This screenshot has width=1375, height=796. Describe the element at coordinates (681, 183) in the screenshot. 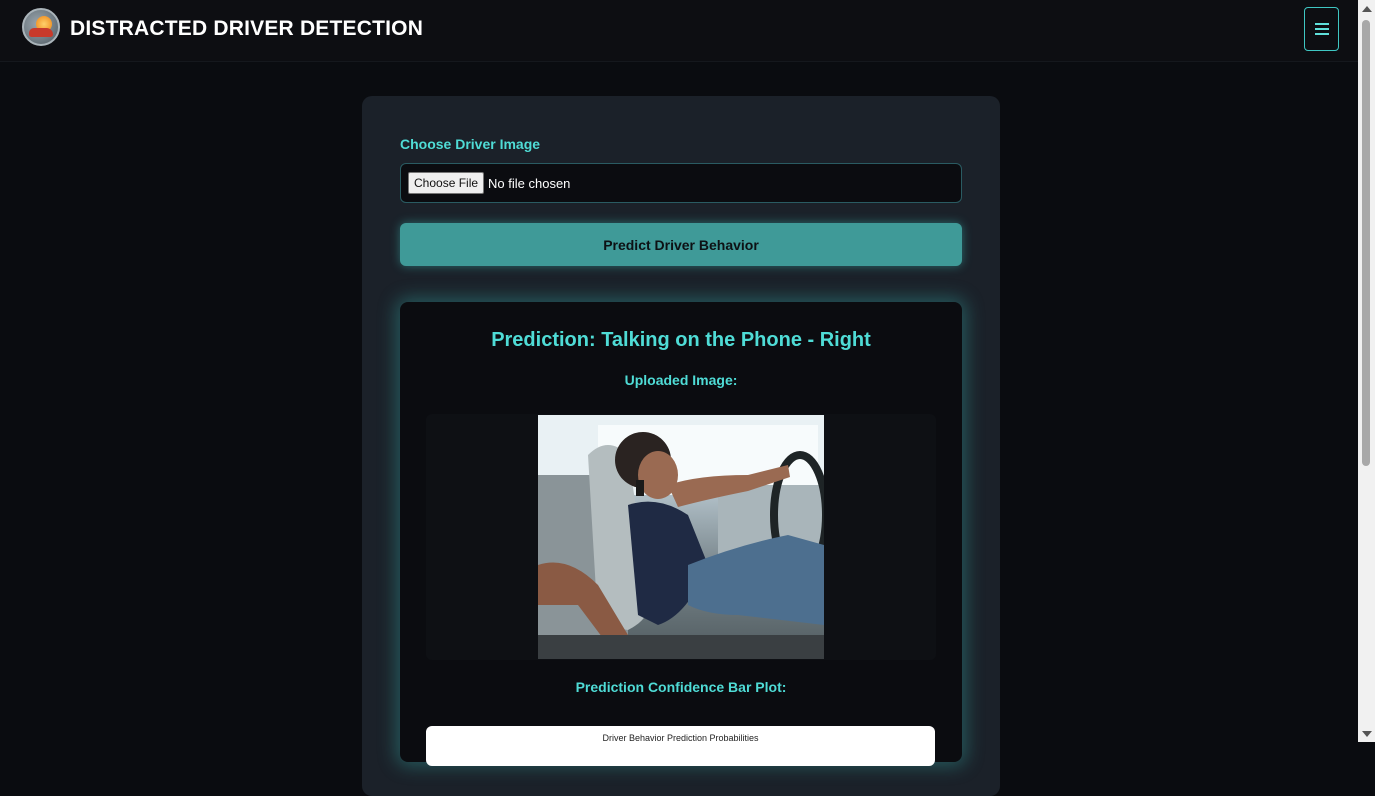

I see `file-input: Choose File No file chosen` at that location.